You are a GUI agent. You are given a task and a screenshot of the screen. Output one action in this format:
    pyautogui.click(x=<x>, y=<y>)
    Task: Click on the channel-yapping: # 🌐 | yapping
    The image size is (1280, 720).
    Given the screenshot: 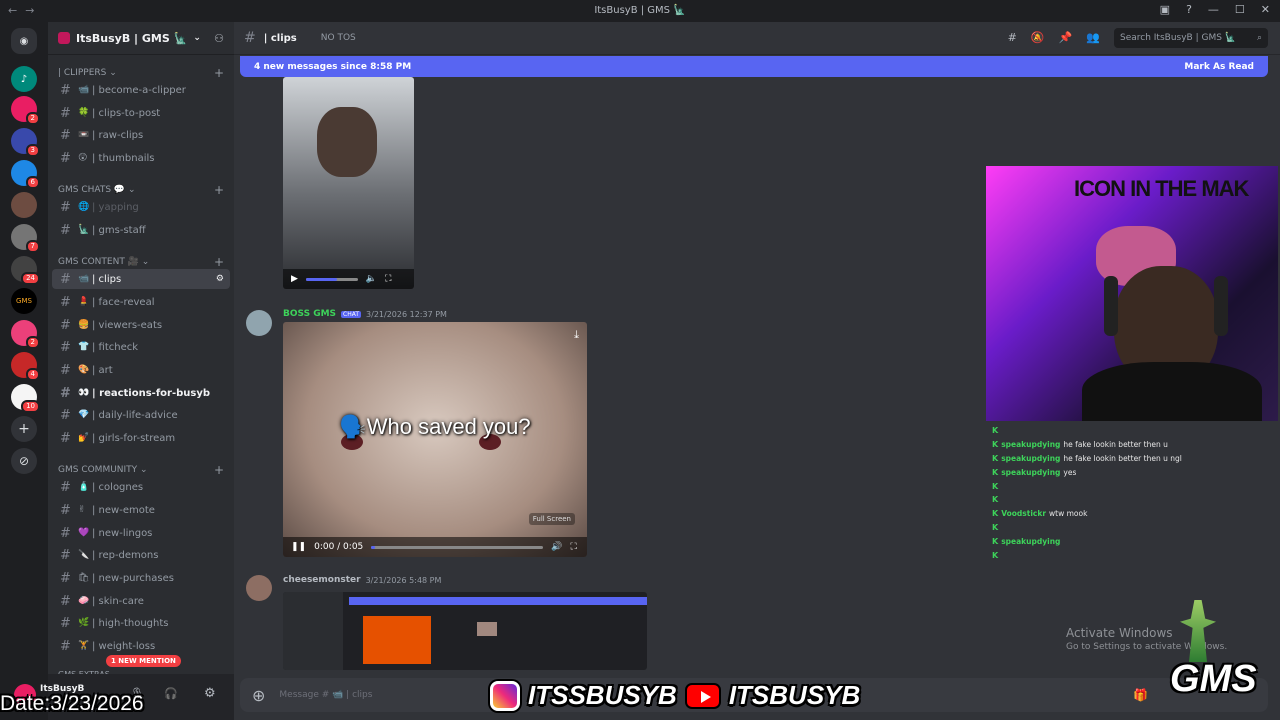 What is the action you would take?
    pyautogui.click(x=141, y=207)
    